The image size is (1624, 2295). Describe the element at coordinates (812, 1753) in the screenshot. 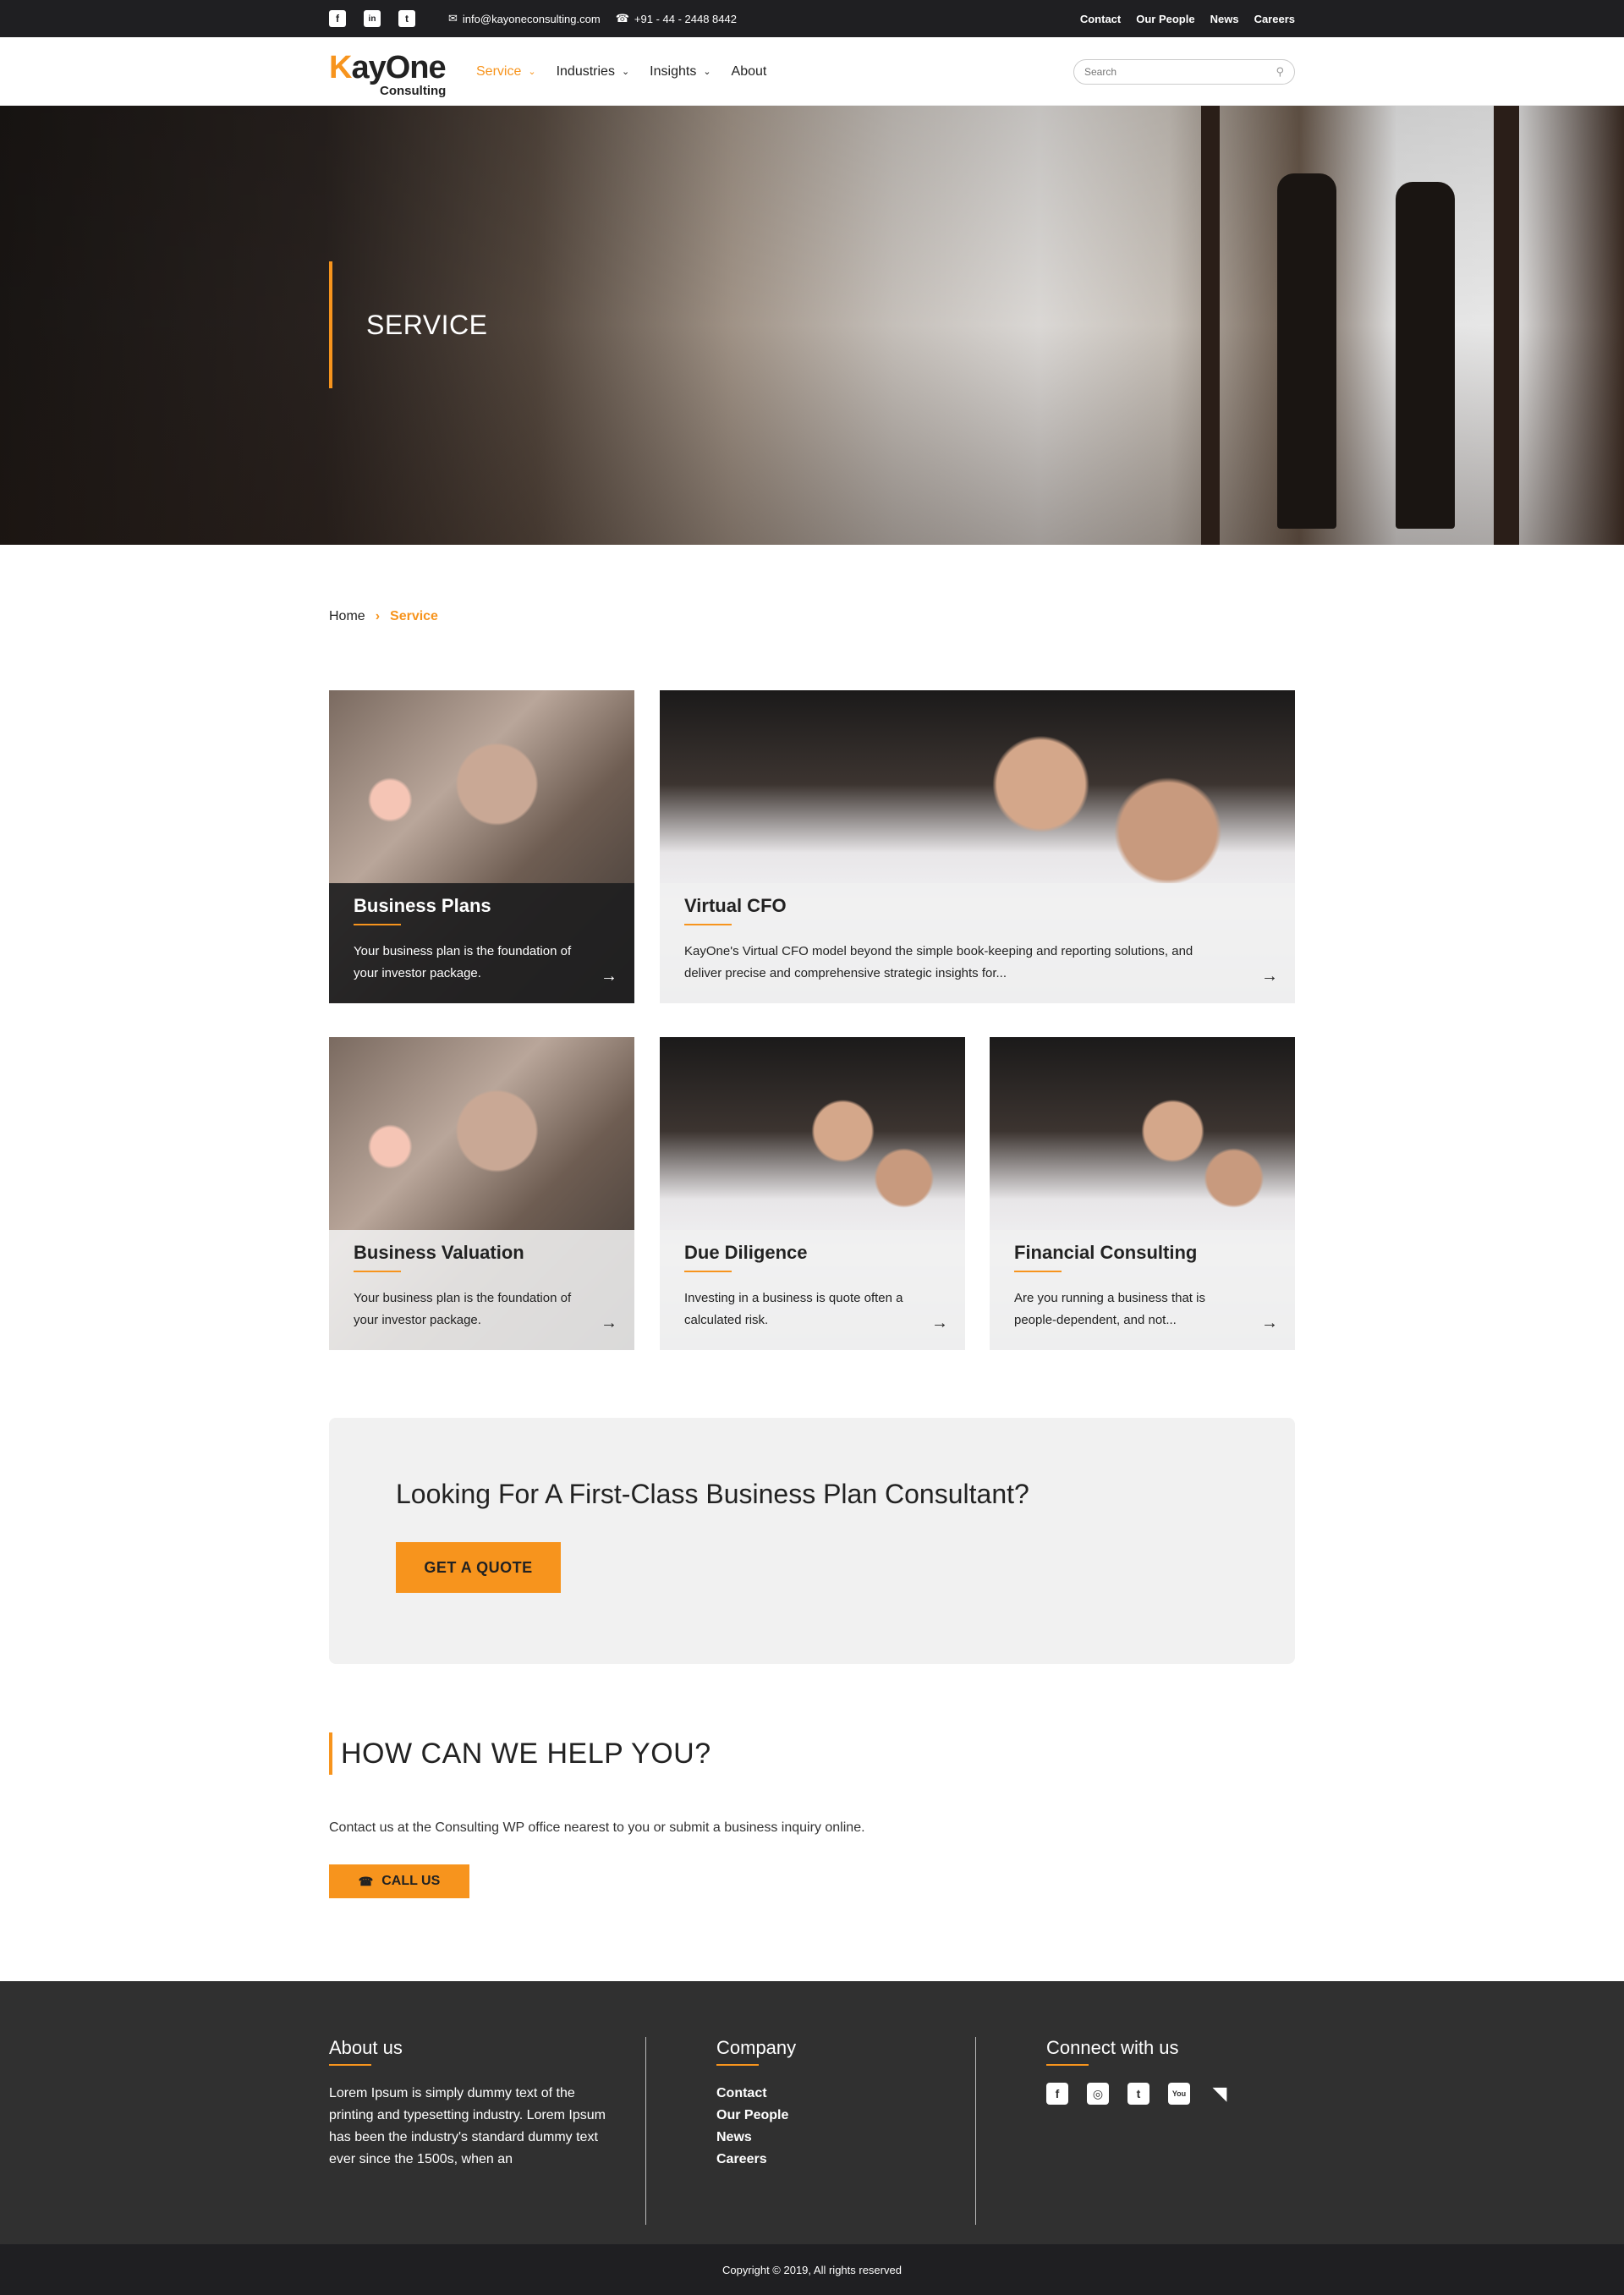

I see `help-heading: HOW CAN WE HELP YOU?` at that location.